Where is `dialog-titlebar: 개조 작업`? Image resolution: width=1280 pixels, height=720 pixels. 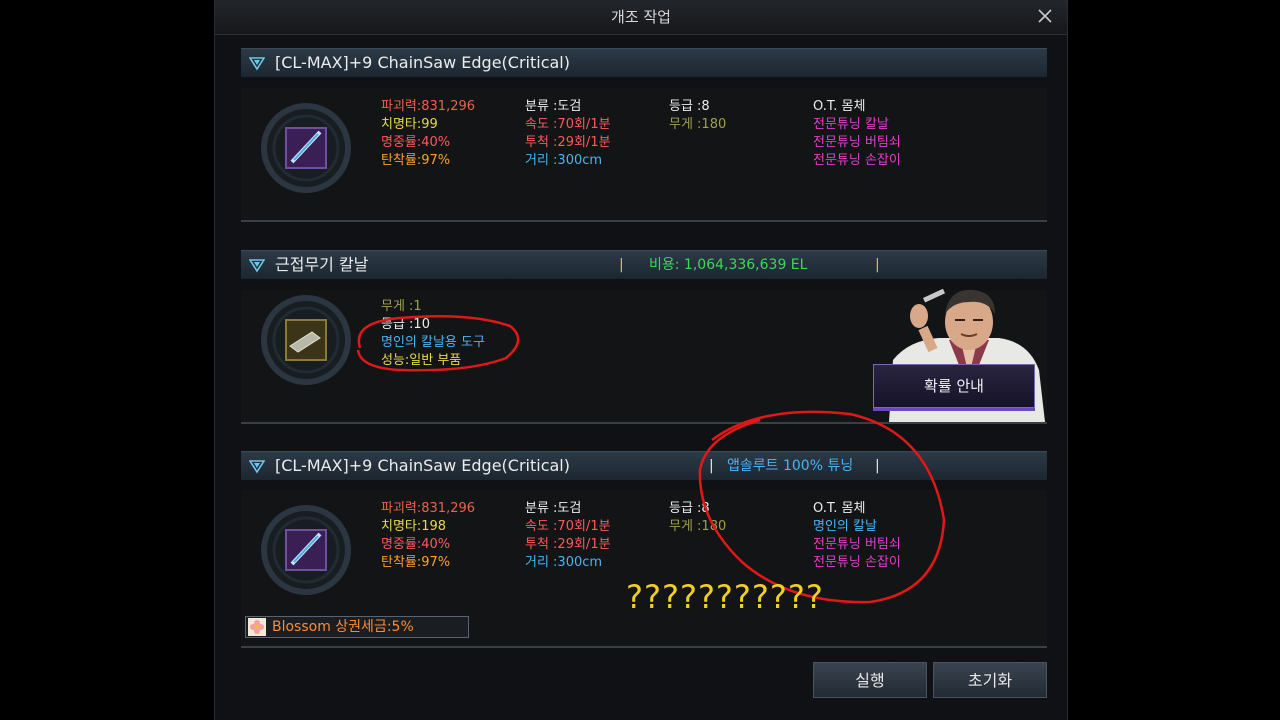
dialog-titlebar: 개조 작업 is located at coordinates (641, 17).